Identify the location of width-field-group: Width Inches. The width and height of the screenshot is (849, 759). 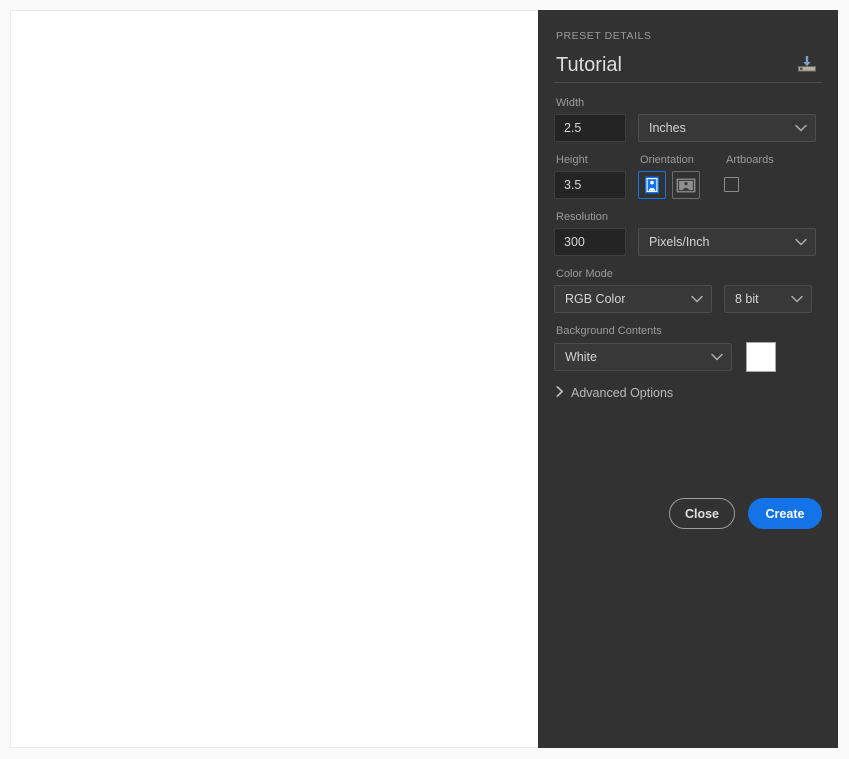
(688, 125).